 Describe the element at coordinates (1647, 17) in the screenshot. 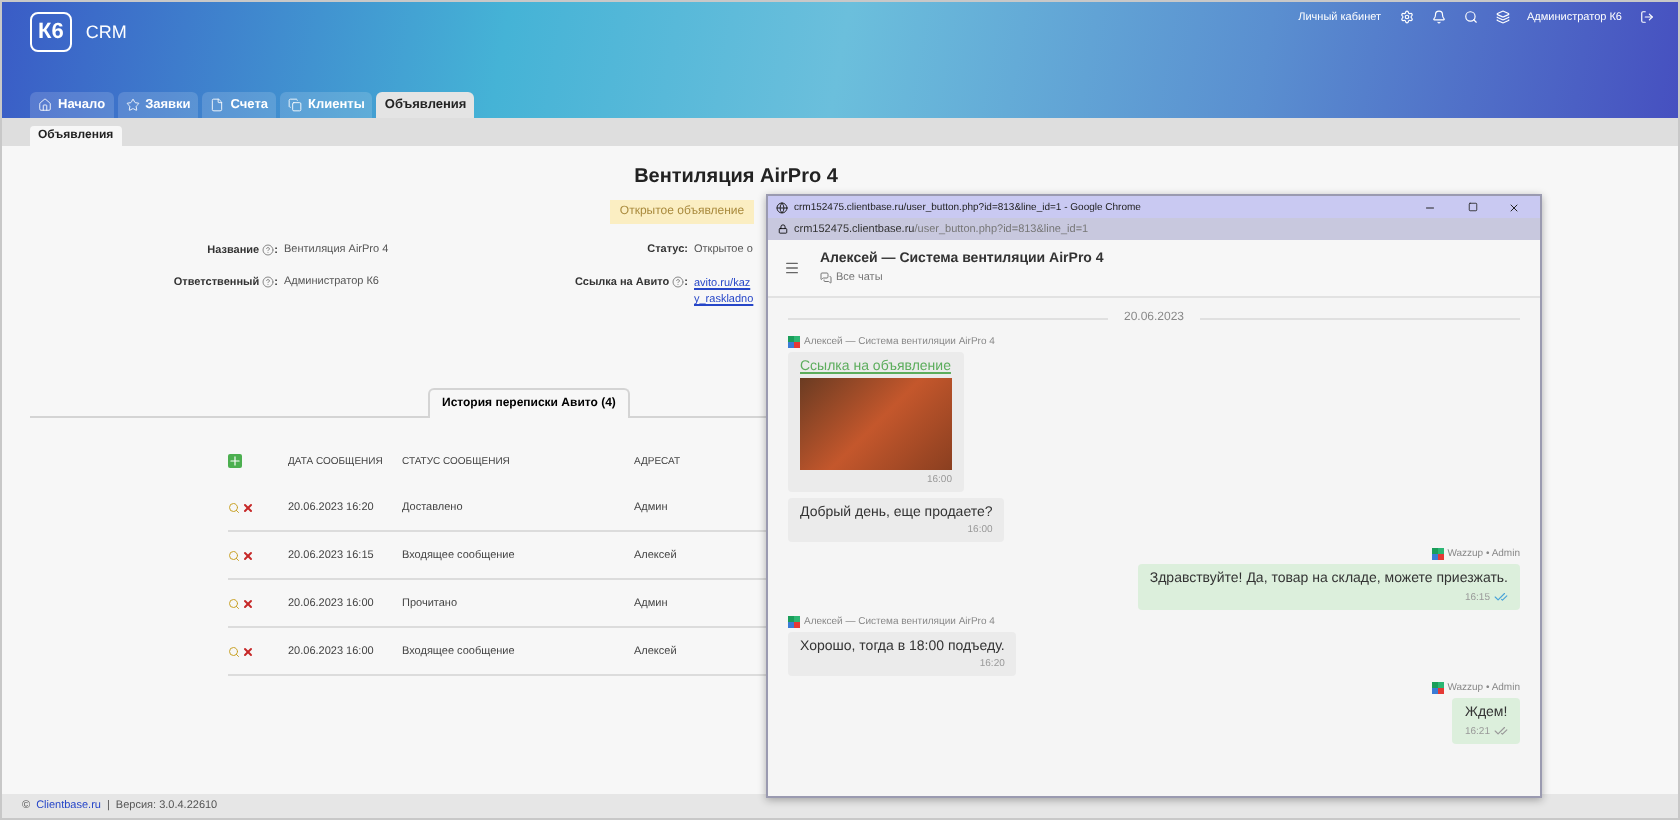

I see `logout-icon` at that location.